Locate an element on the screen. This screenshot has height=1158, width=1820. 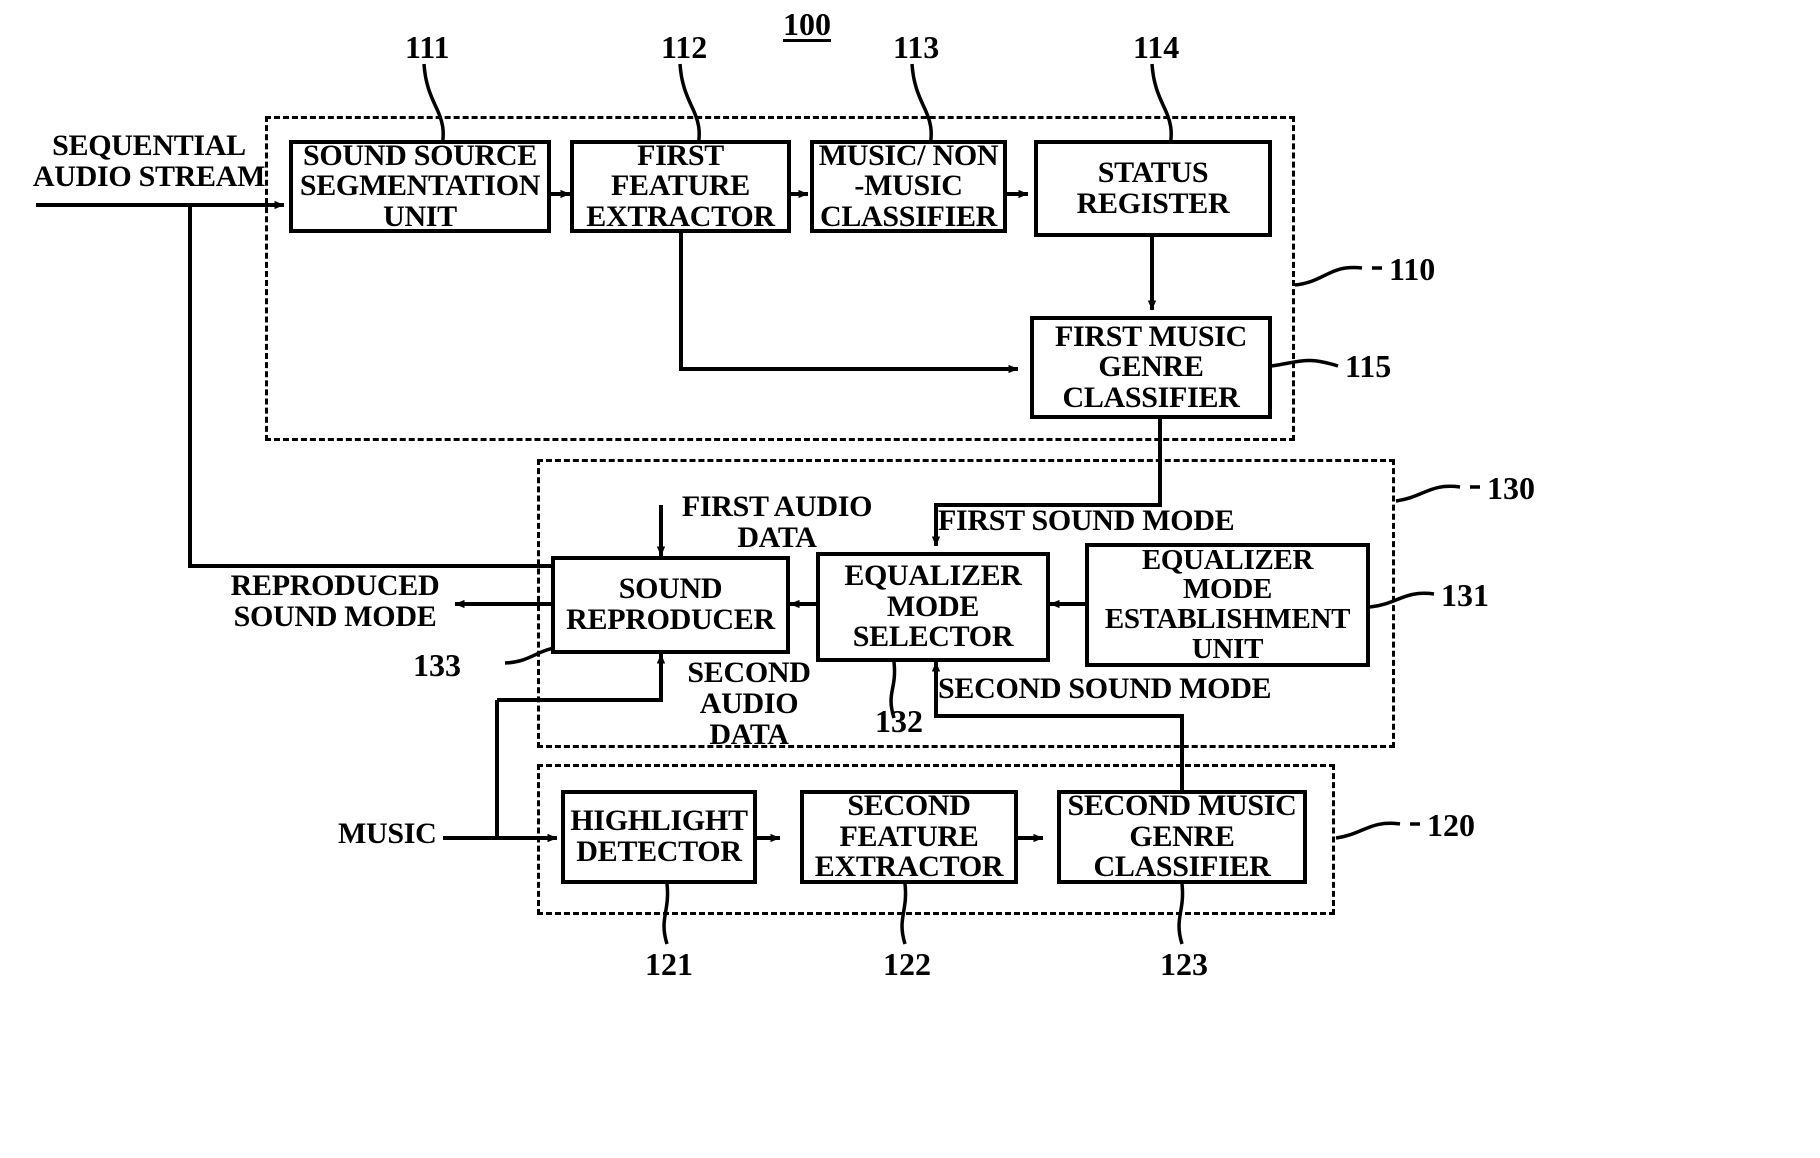
block-label: HIGHLIGHT DETECTOR is located at coordinates (659, 836).